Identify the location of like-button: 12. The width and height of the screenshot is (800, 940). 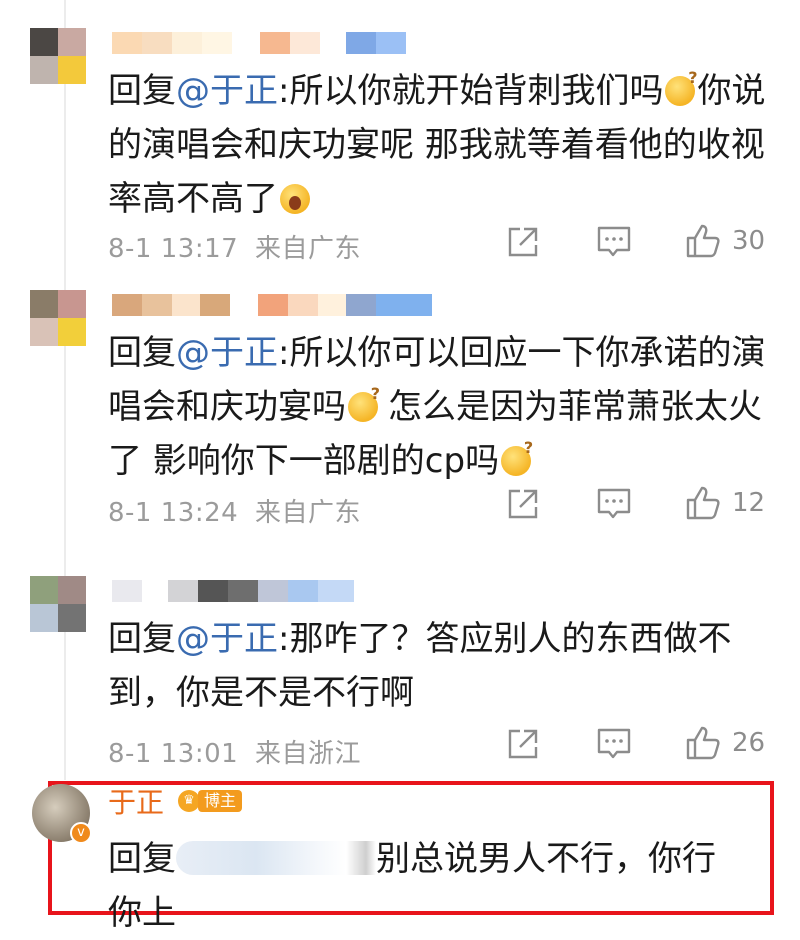
(724, 503).